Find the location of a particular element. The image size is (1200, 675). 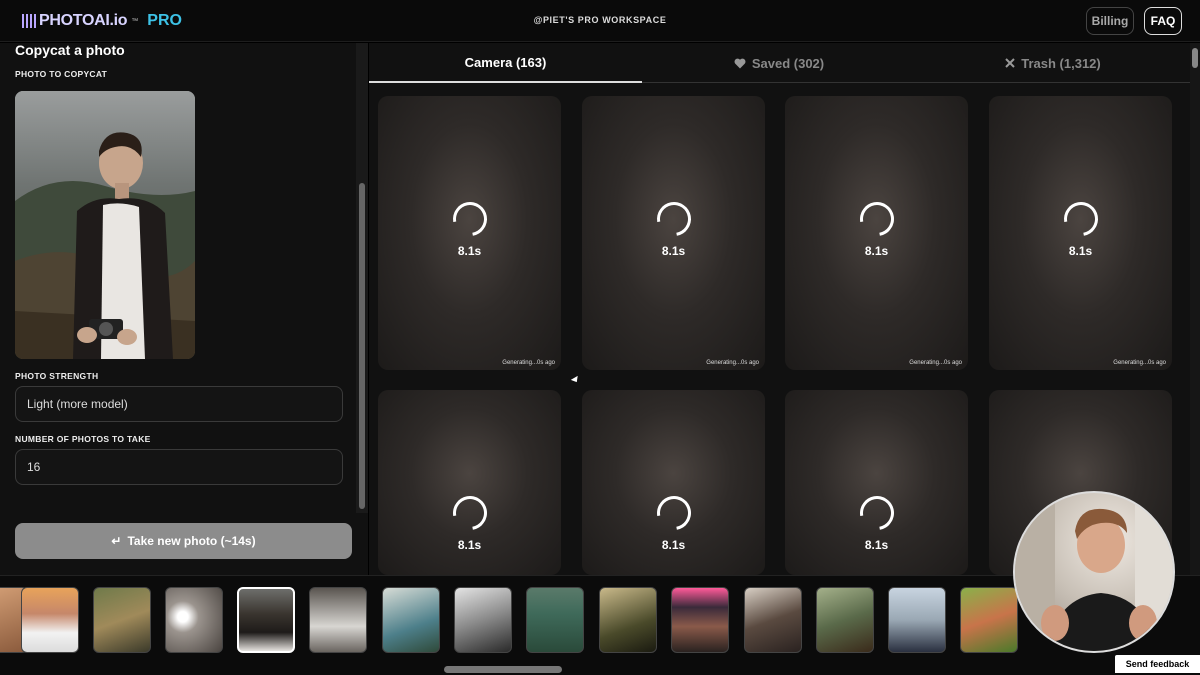

billing-button: Billing is located at coordinates (1110, 21).